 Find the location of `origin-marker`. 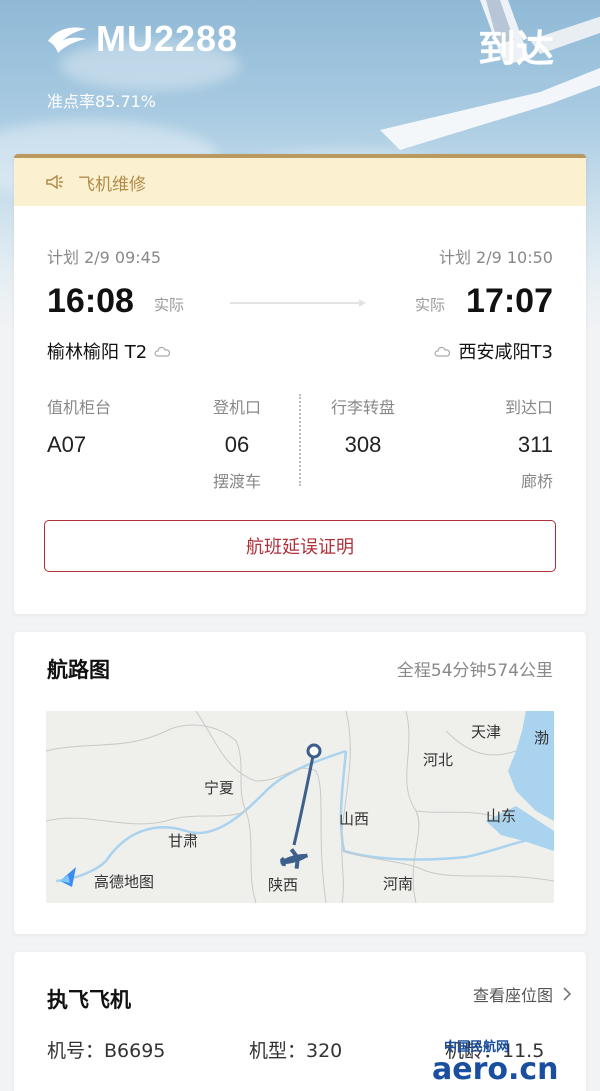

origin-marker is located at coordinates (314, 751).